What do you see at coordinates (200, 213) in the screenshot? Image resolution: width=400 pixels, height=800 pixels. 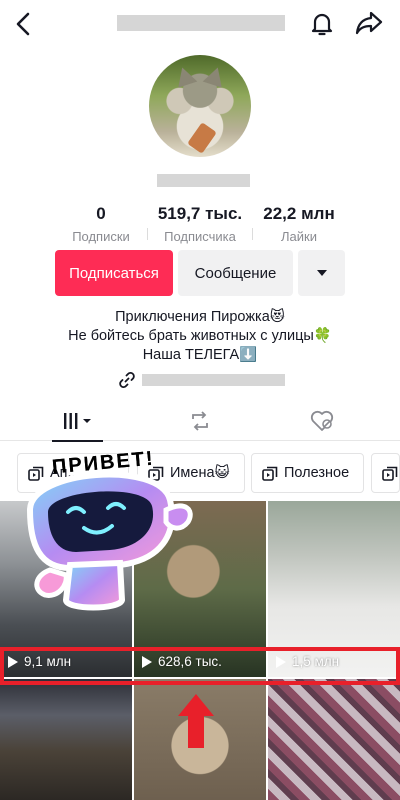 I see `stat-value: 519,7 тыс.` at bounding box center [200, 213].